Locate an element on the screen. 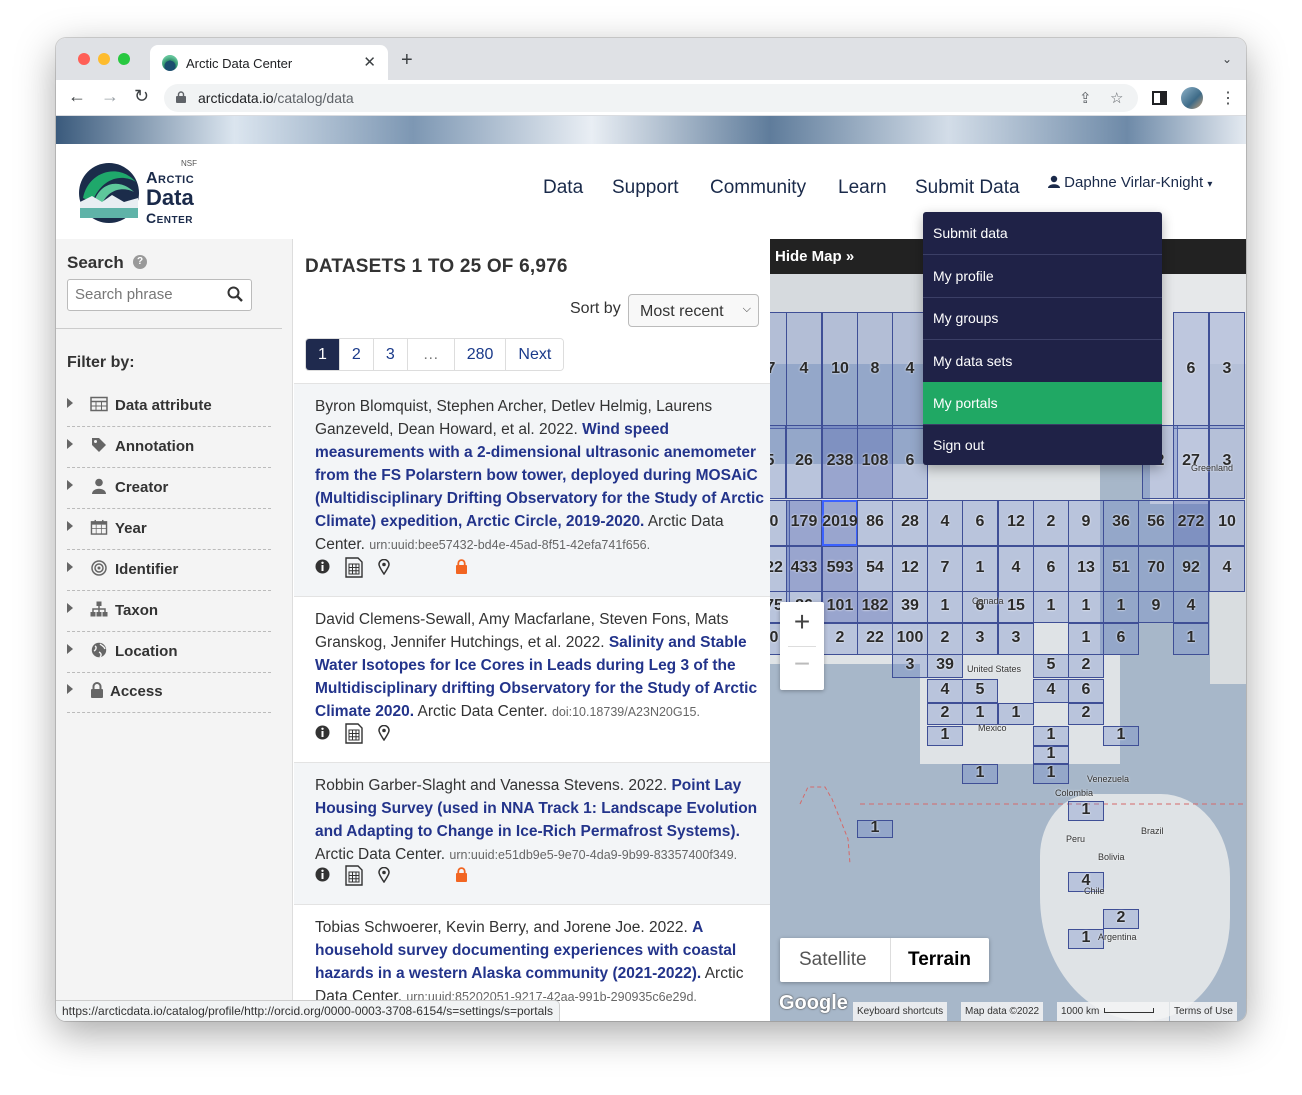  url-path: /catalog/data is located at coordinates (313, 98).